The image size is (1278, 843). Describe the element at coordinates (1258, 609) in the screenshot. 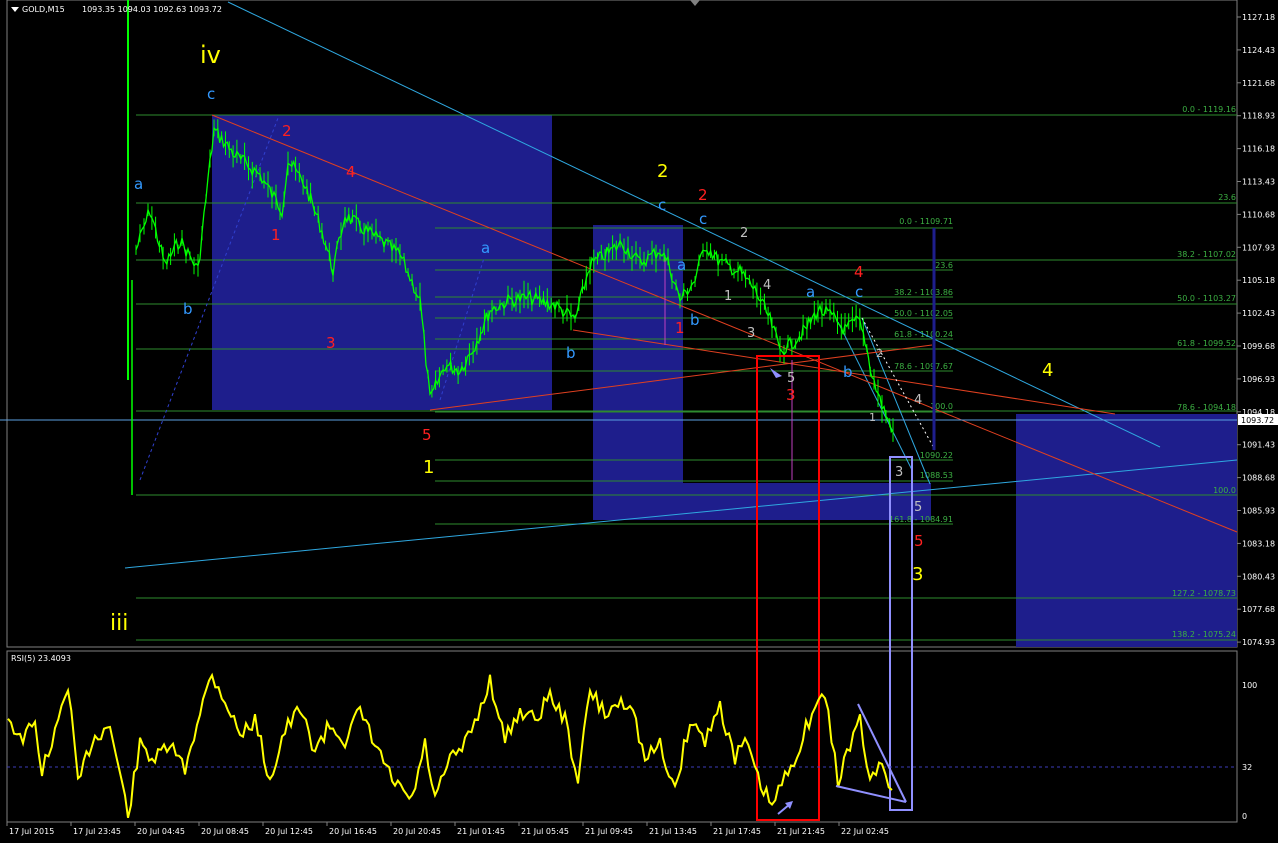

I see `price-tick-label: 1077.68` at that location.